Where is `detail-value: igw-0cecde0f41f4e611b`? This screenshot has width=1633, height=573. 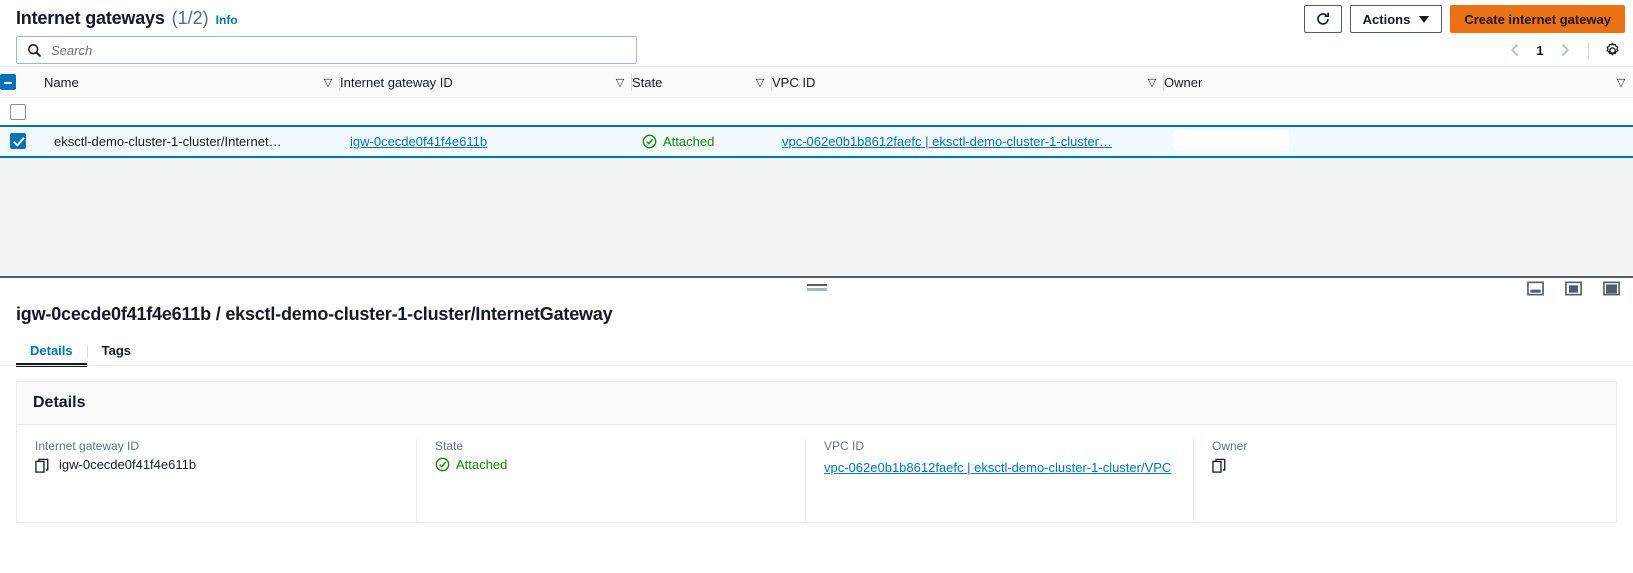
detail-value: igw-0cecde0f41f4e611b is located at coordinates (128, 464).